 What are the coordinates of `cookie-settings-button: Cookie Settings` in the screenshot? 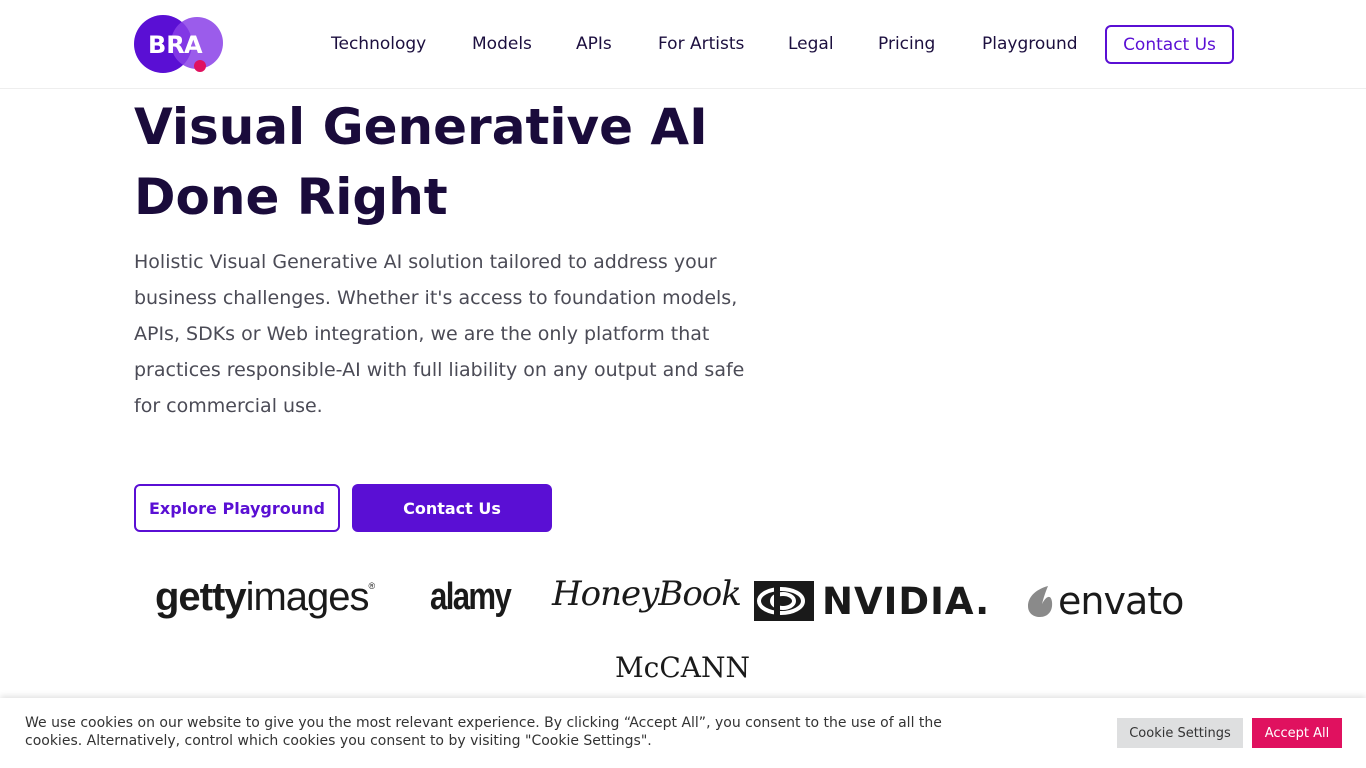 It's located at (1180, 733).